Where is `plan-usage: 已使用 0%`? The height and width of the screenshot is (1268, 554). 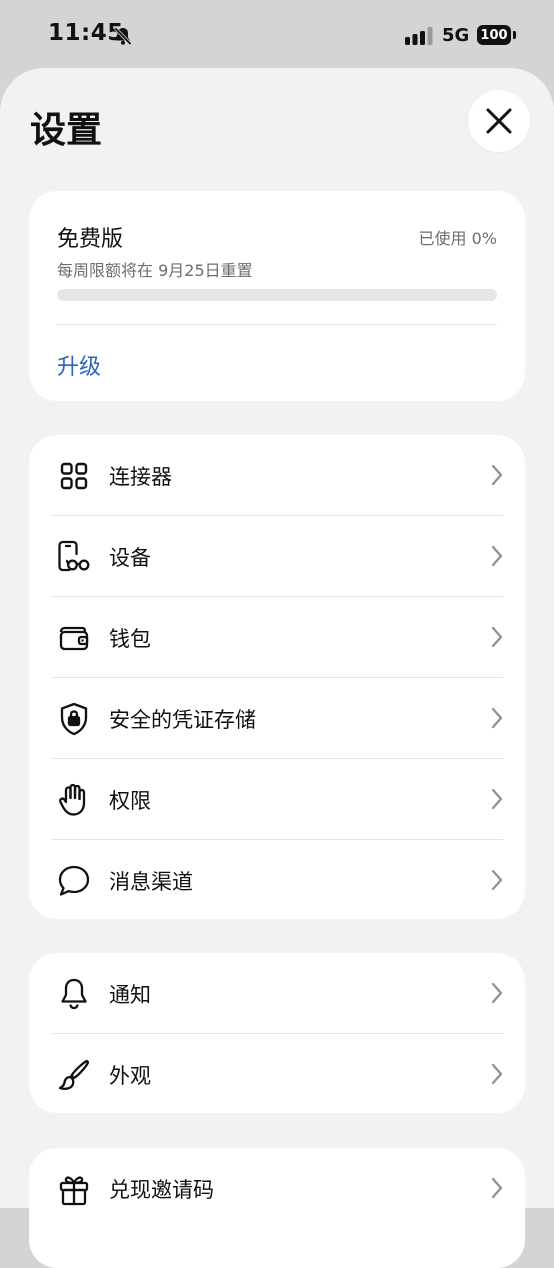 plan-usage: 已使用 0% is located at coordinates (457, 238).